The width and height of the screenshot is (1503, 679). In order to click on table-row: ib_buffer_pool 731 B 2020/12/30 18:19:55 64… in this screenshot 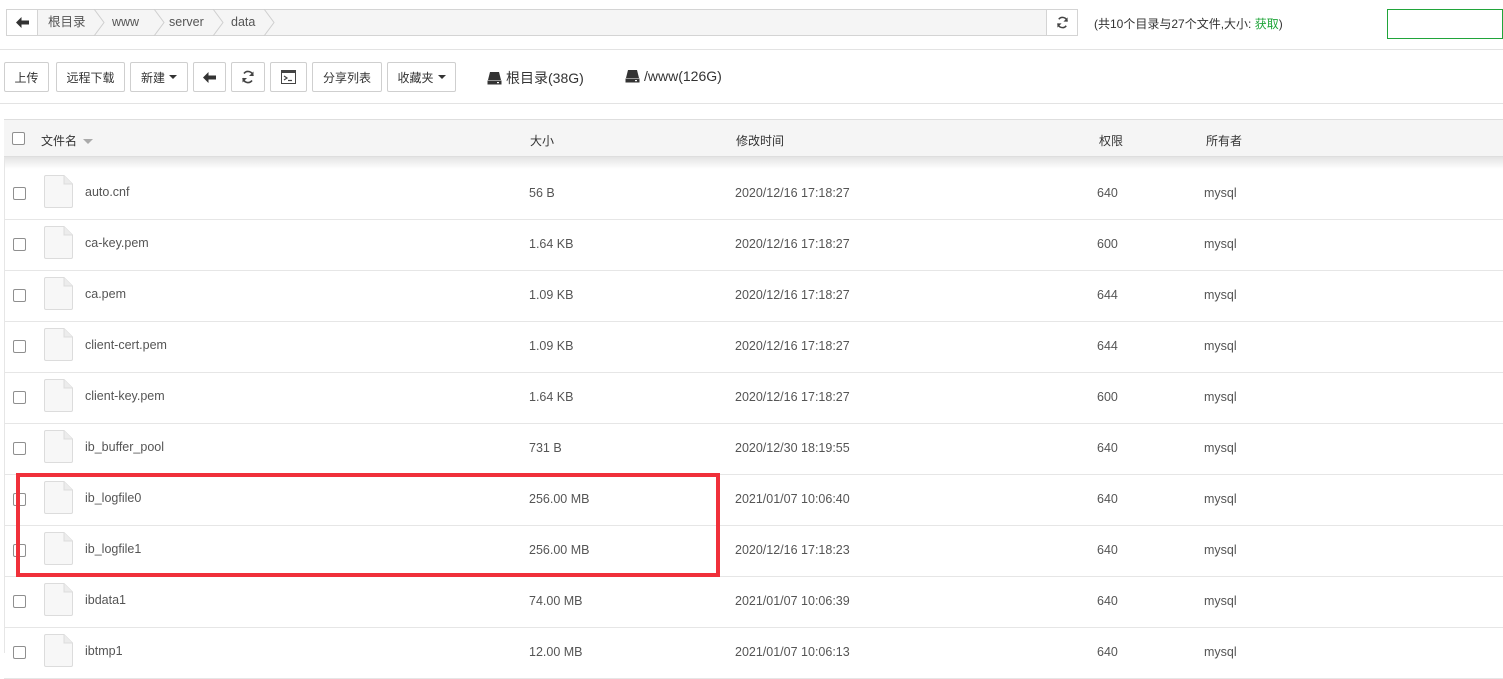, I will do `click(753, 449)`.